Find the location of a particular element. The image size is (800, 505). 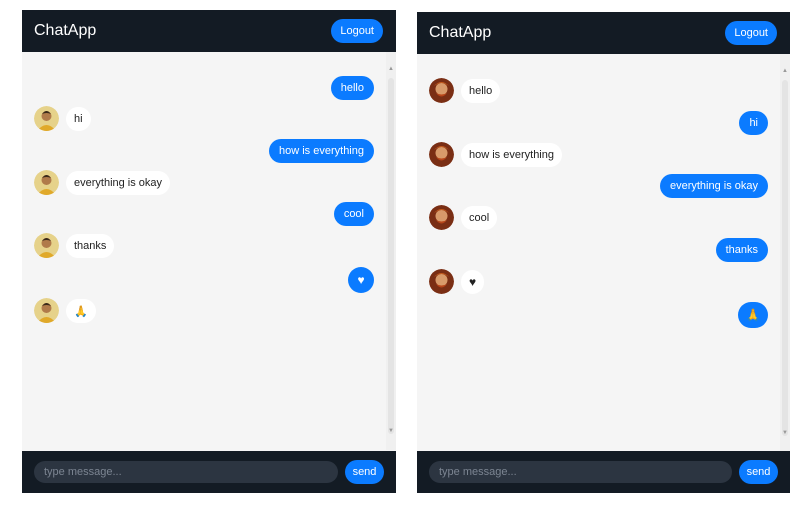

message-received: ♥ is located at coordinates (598, 282).